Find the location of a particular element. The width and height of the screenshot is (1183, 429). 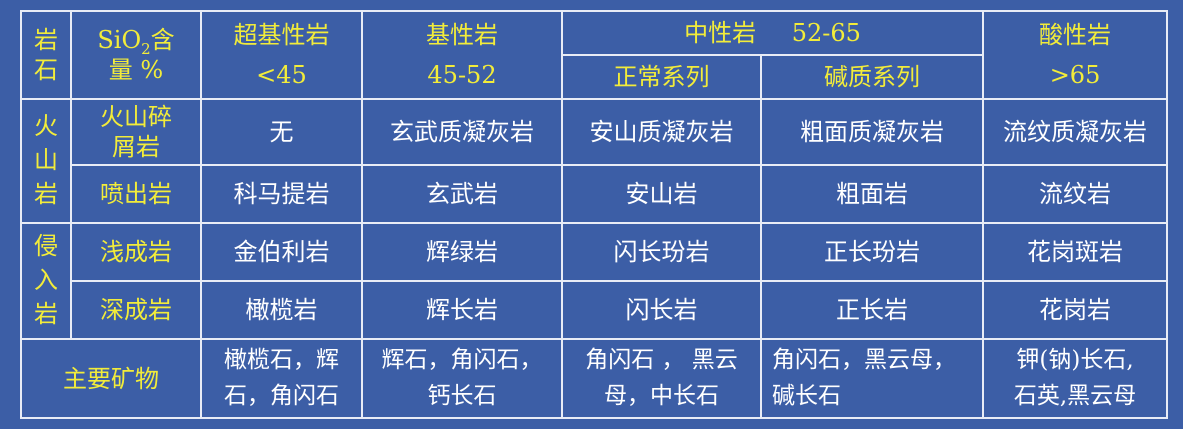

header-ultrabasic-range: <45 is located at coordinates (281, 75).